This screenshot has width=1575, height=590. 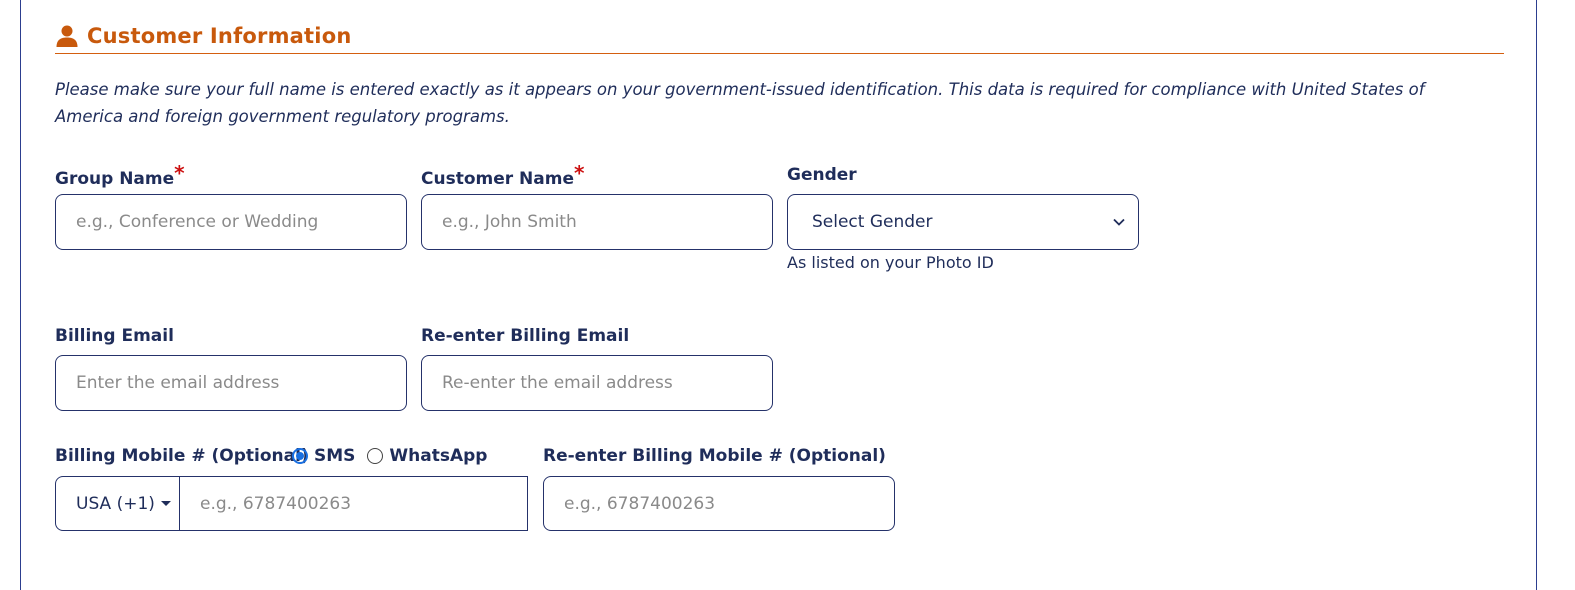 What do you see at coordinates (165, 503) in the screenshot?
I see `caret-down-icon` at bounding box center [165, 503].